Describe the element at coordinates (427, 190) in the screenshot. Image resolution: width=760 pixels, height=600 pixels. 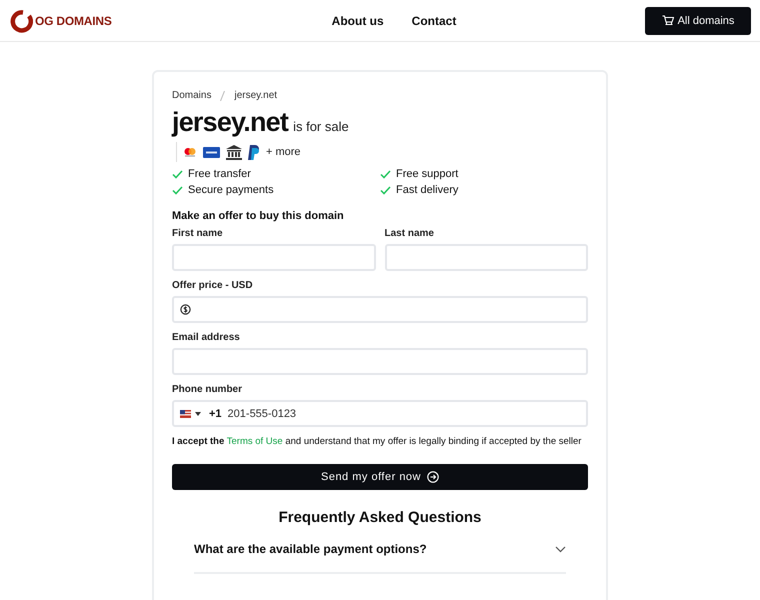
I see `feature-text: Fast delivery` at that location.